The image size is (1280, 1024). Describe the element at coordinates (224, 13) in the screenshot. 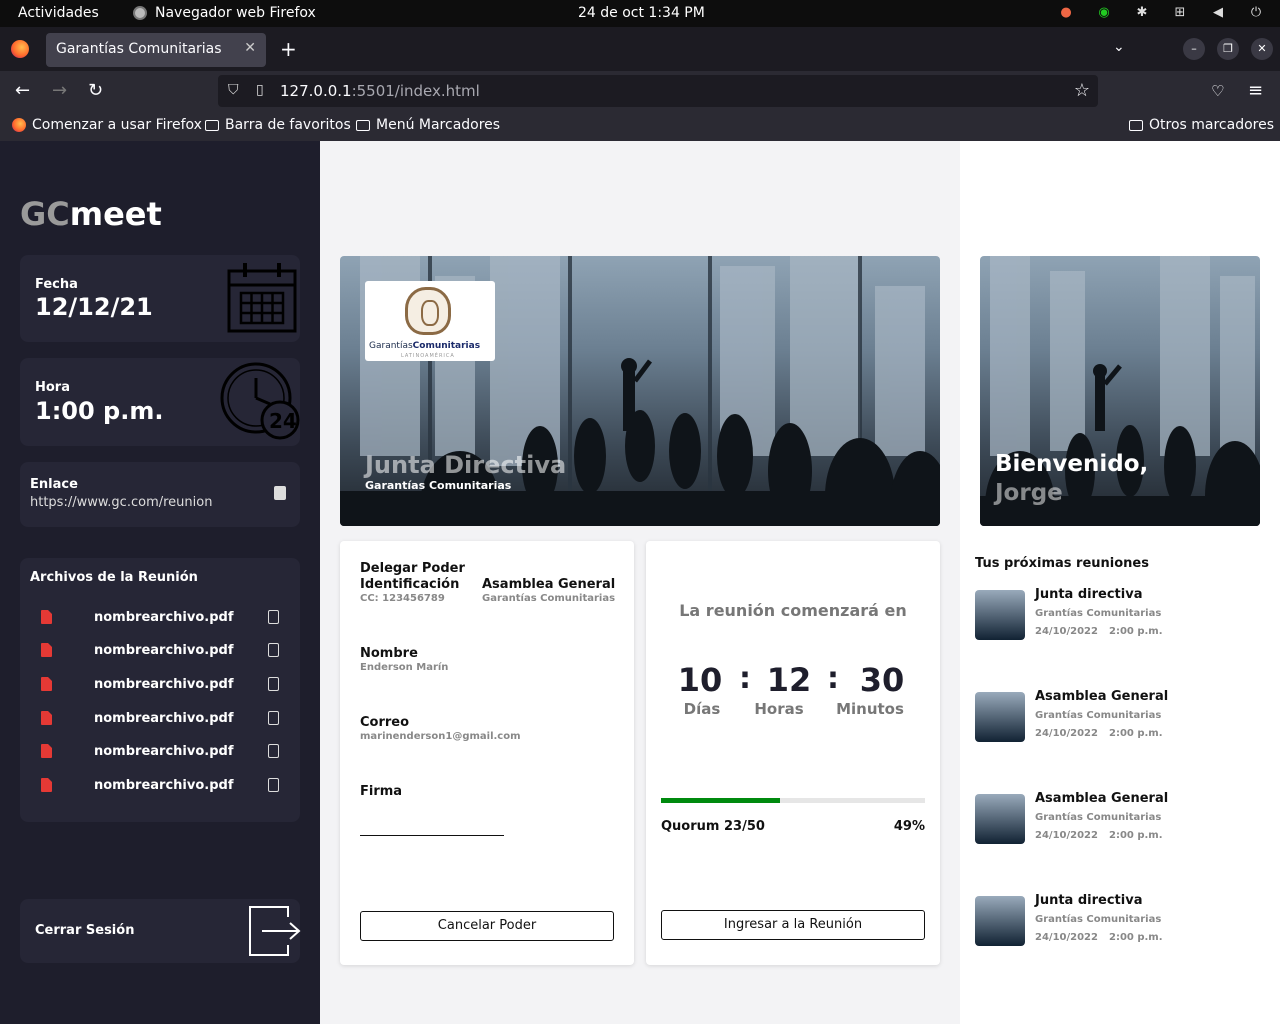

I see `app-menu: Navegador web Firefox` at that location.